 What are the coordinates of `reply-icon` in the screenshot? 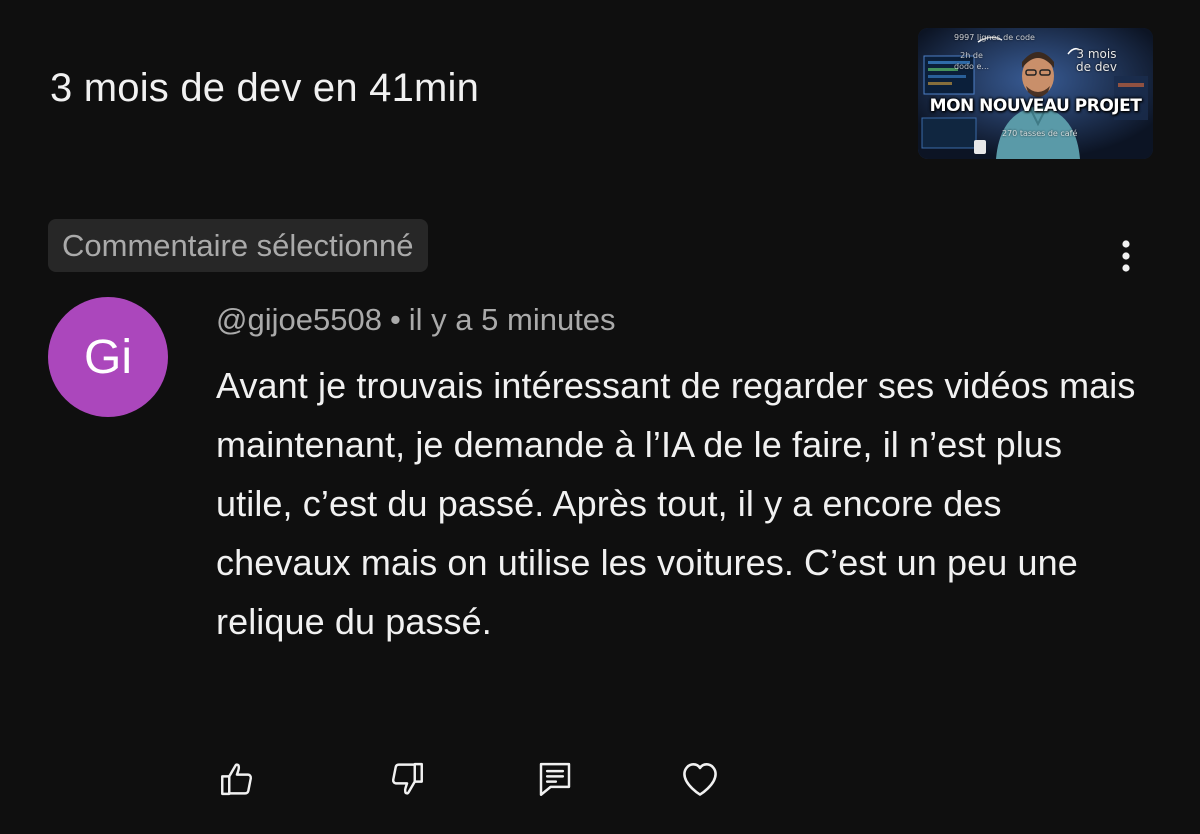 It's located at (555, 779).